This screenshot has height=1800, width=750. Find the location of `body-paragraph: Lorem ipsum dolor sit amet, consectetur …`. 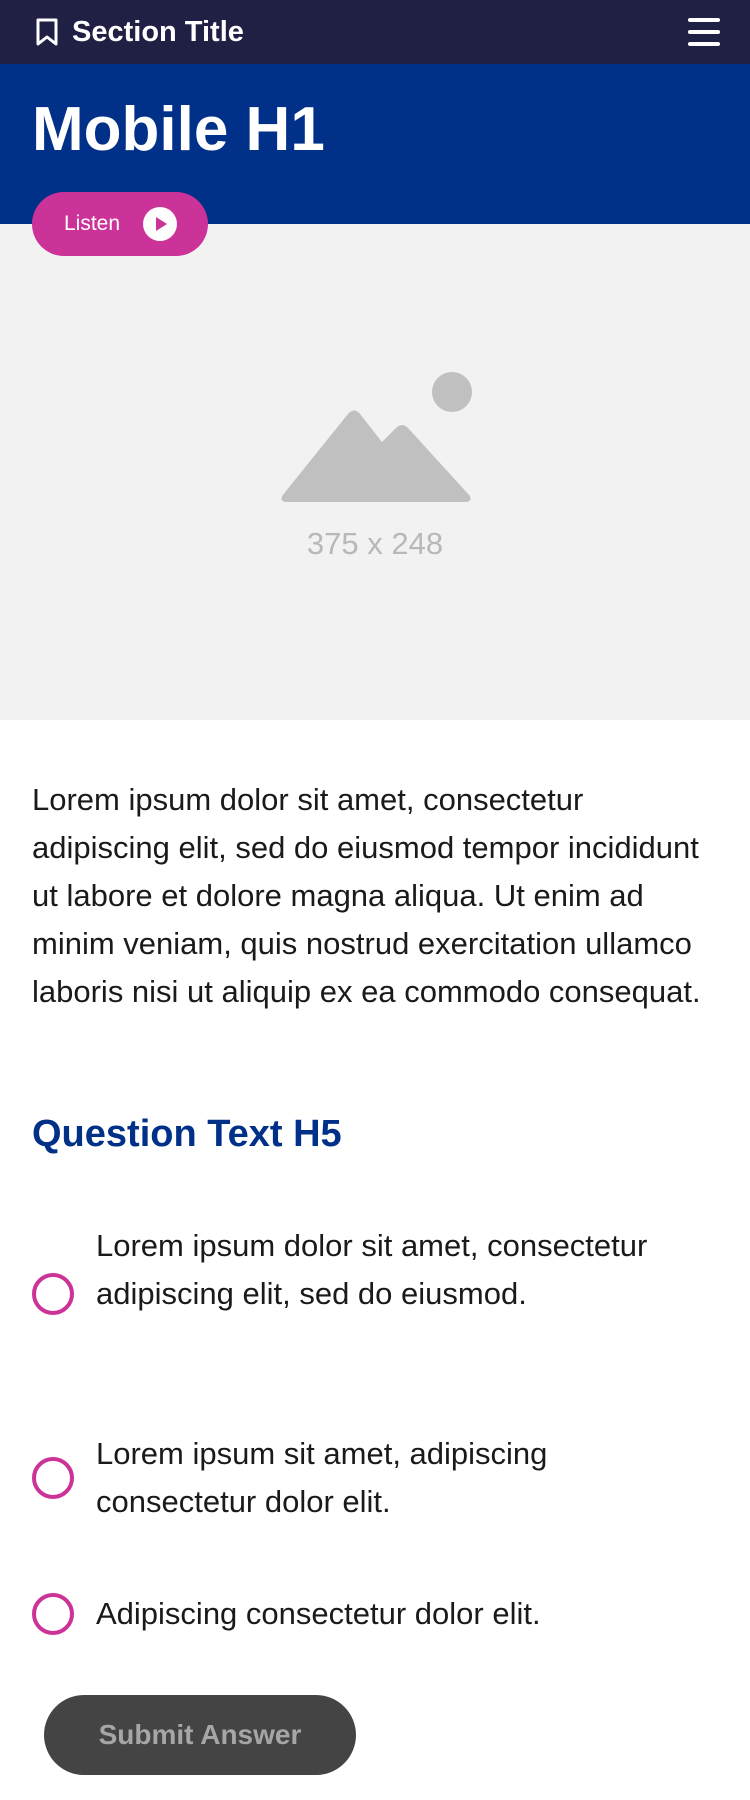

body-paragraph: Lorem ipsum dolor sit amet, consectetur … is located at coordinates (366, 895).